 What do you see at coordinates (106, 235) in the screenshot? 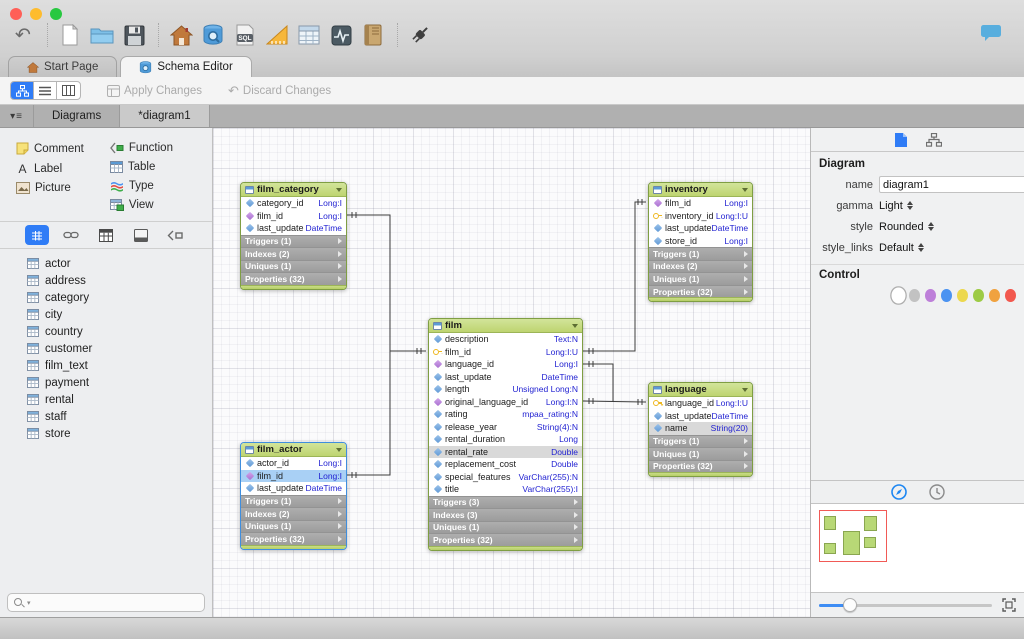
I see `views-objects-icon` at bounding box center [106, 235].